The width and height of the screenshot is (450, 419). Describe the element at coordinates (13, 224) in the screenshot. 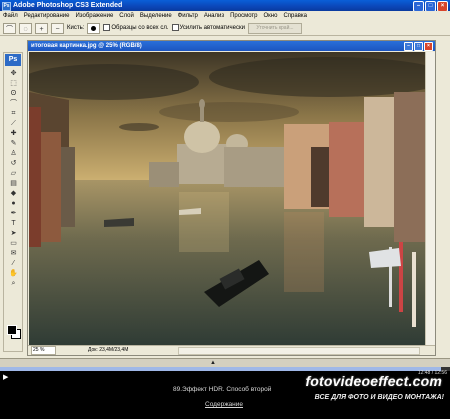

I see `type-tool-icon: T` at that location.